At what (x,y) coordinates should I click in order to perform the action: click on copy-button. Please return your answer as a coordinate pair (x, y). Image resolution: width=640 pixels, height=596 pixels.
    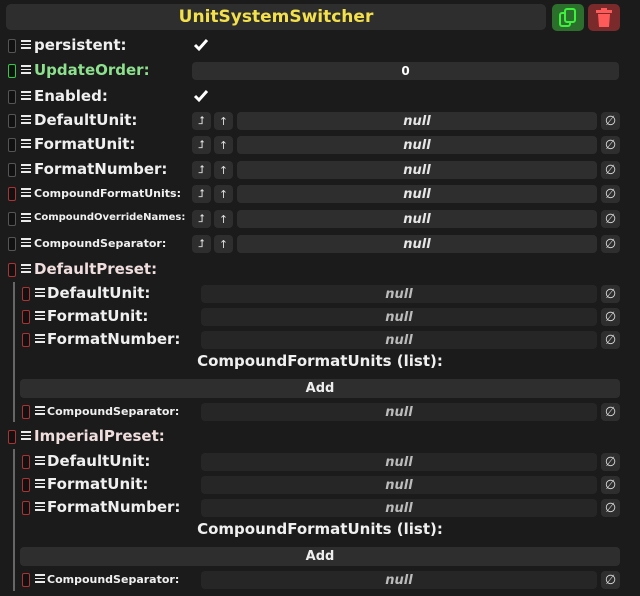
    Looking at the image, I should click on (568, 17).